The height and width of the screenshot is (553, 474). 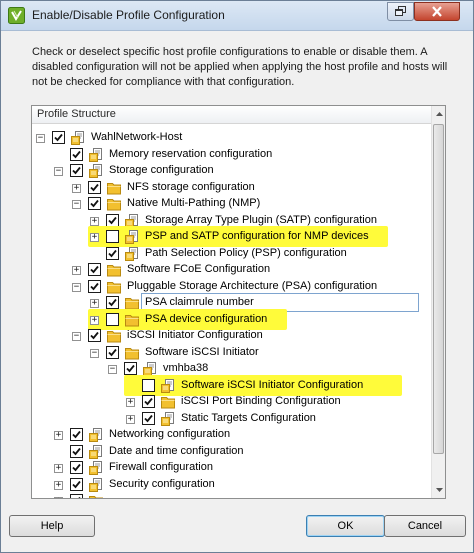 What do you see at coordinates (231, 419) in the screenshot?
I see `tree-row: + Static Targets Configuration` at bounding box center [231, 419].